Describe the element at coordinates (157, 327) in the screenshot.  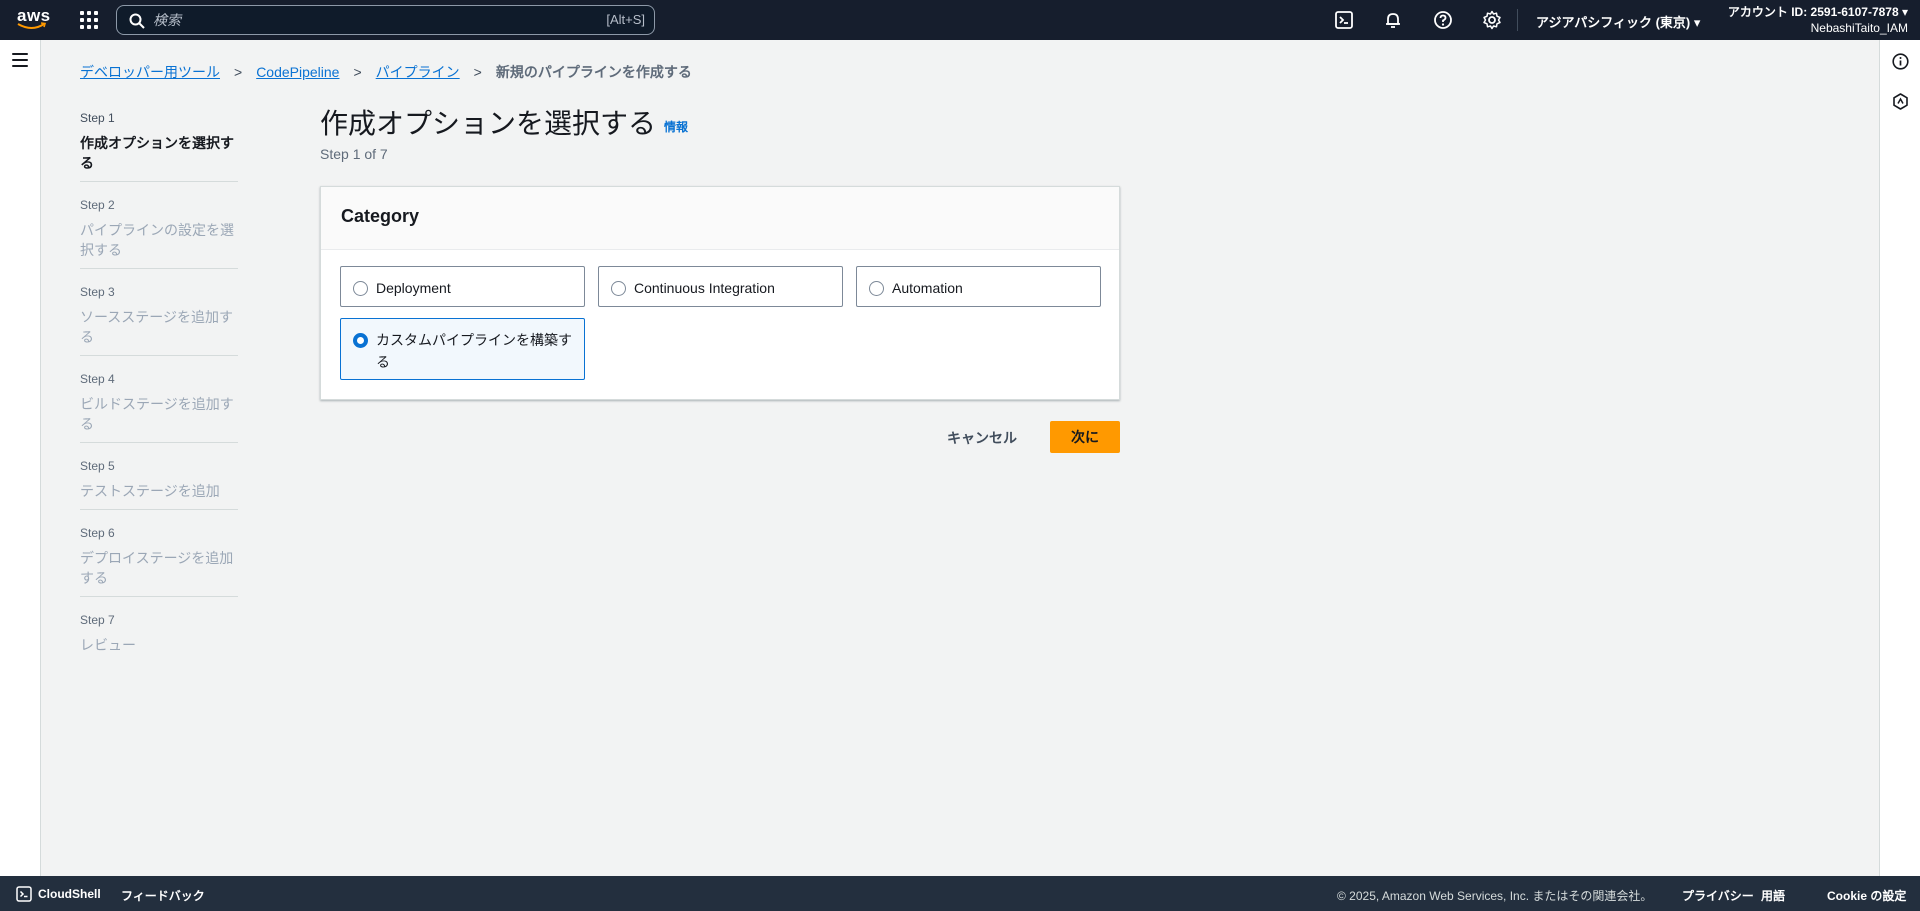
I see `step-label: ソースステージを追加する` at that location.